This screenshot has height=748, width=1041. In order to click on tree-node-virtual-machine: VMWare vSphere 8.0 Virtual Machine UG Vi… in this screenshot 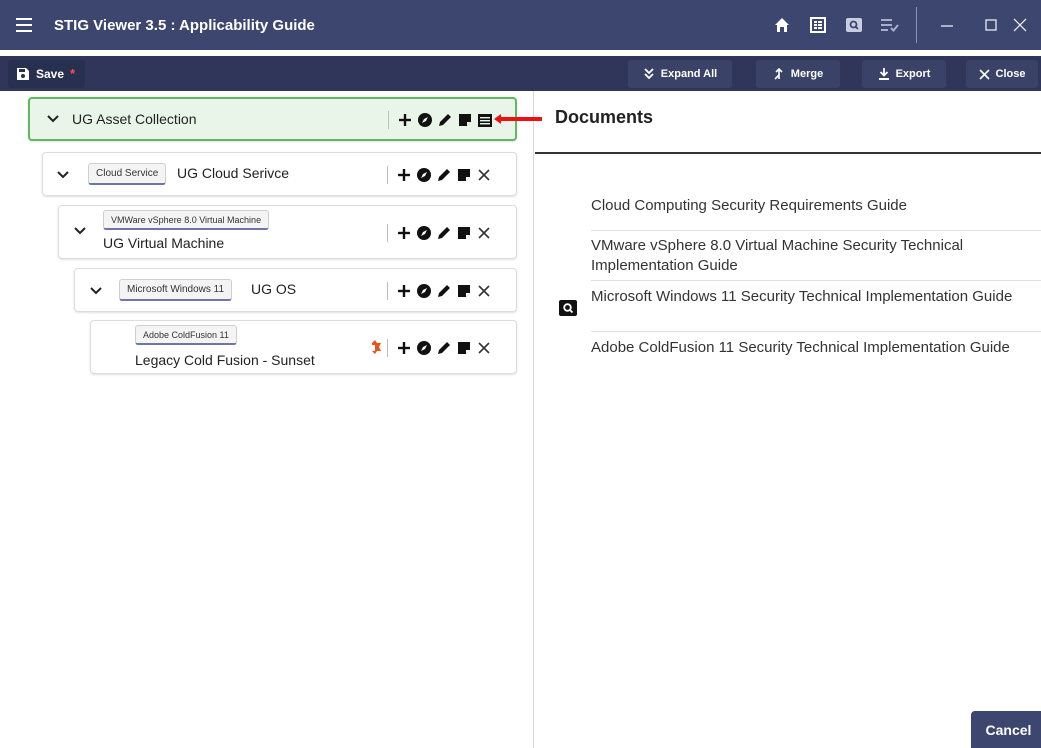, I will do `click(287, 232)`.